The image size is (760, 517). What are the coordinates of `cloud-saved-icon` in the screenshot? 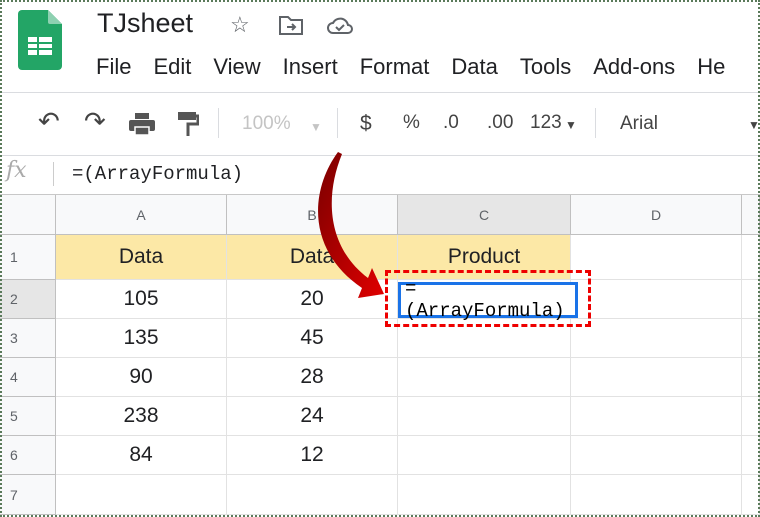 It's located at (340, 25).